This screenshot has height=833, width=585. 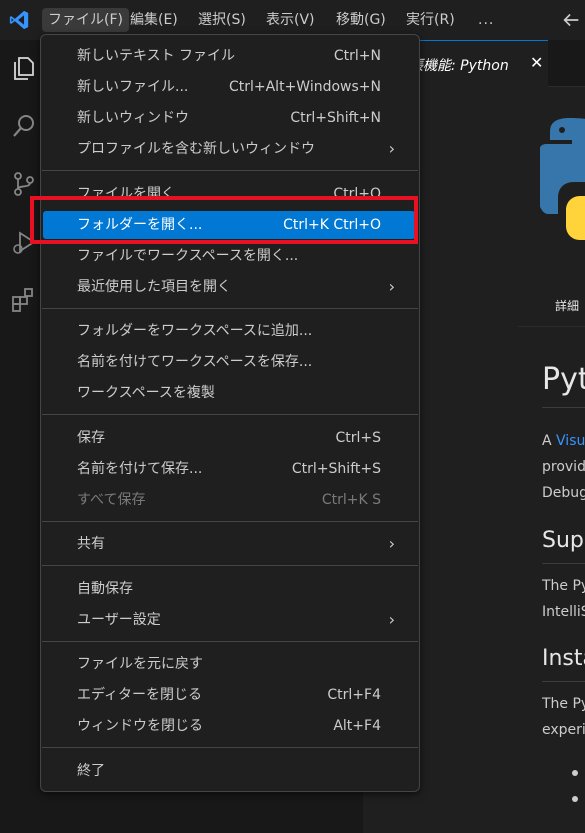 I want to click on menu-item-shortcut: Ctrl+Shift+S, so click(x=336, y=469).